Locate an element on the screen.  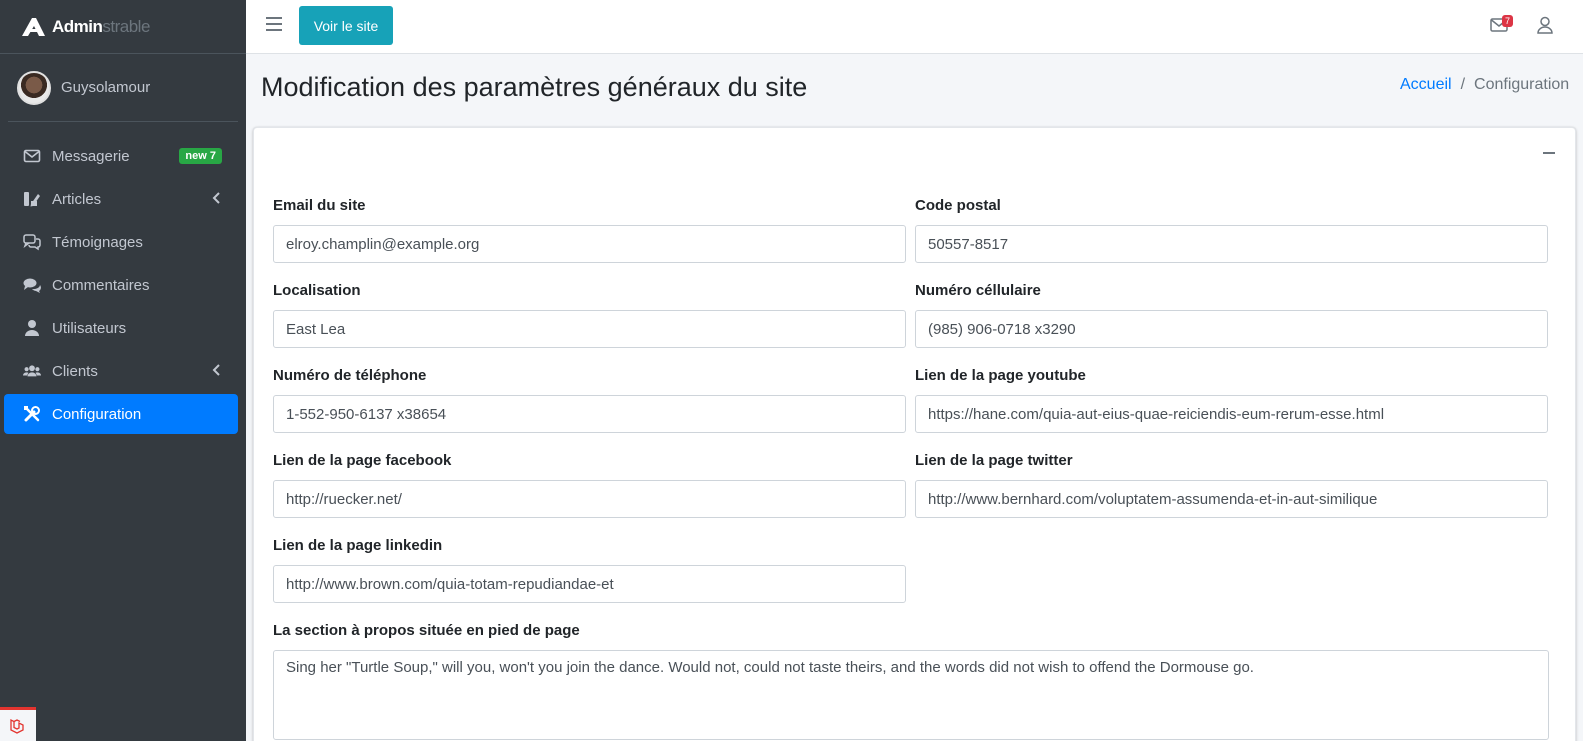
sidebar-item-label: Utilisateurs is located at coordinates (89, 328).